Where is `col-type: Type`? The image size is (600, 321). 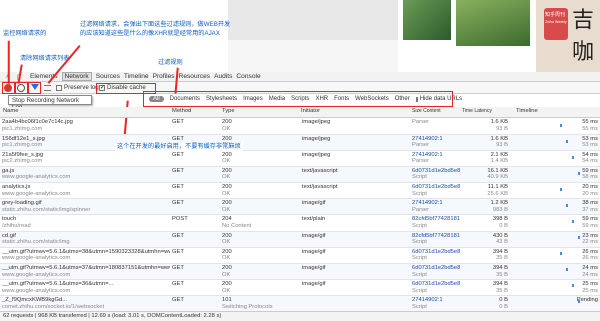 col-type: Type is located at coordinates (228, 111).